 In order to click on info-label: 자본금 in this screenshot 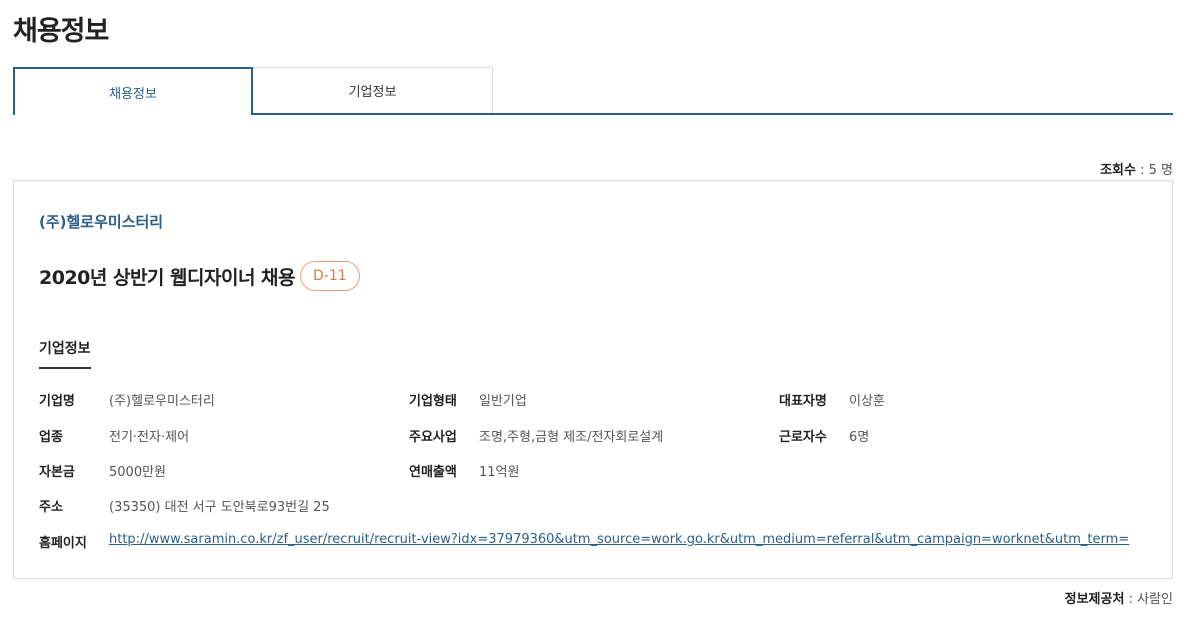, I will do `click(57, 472)`.